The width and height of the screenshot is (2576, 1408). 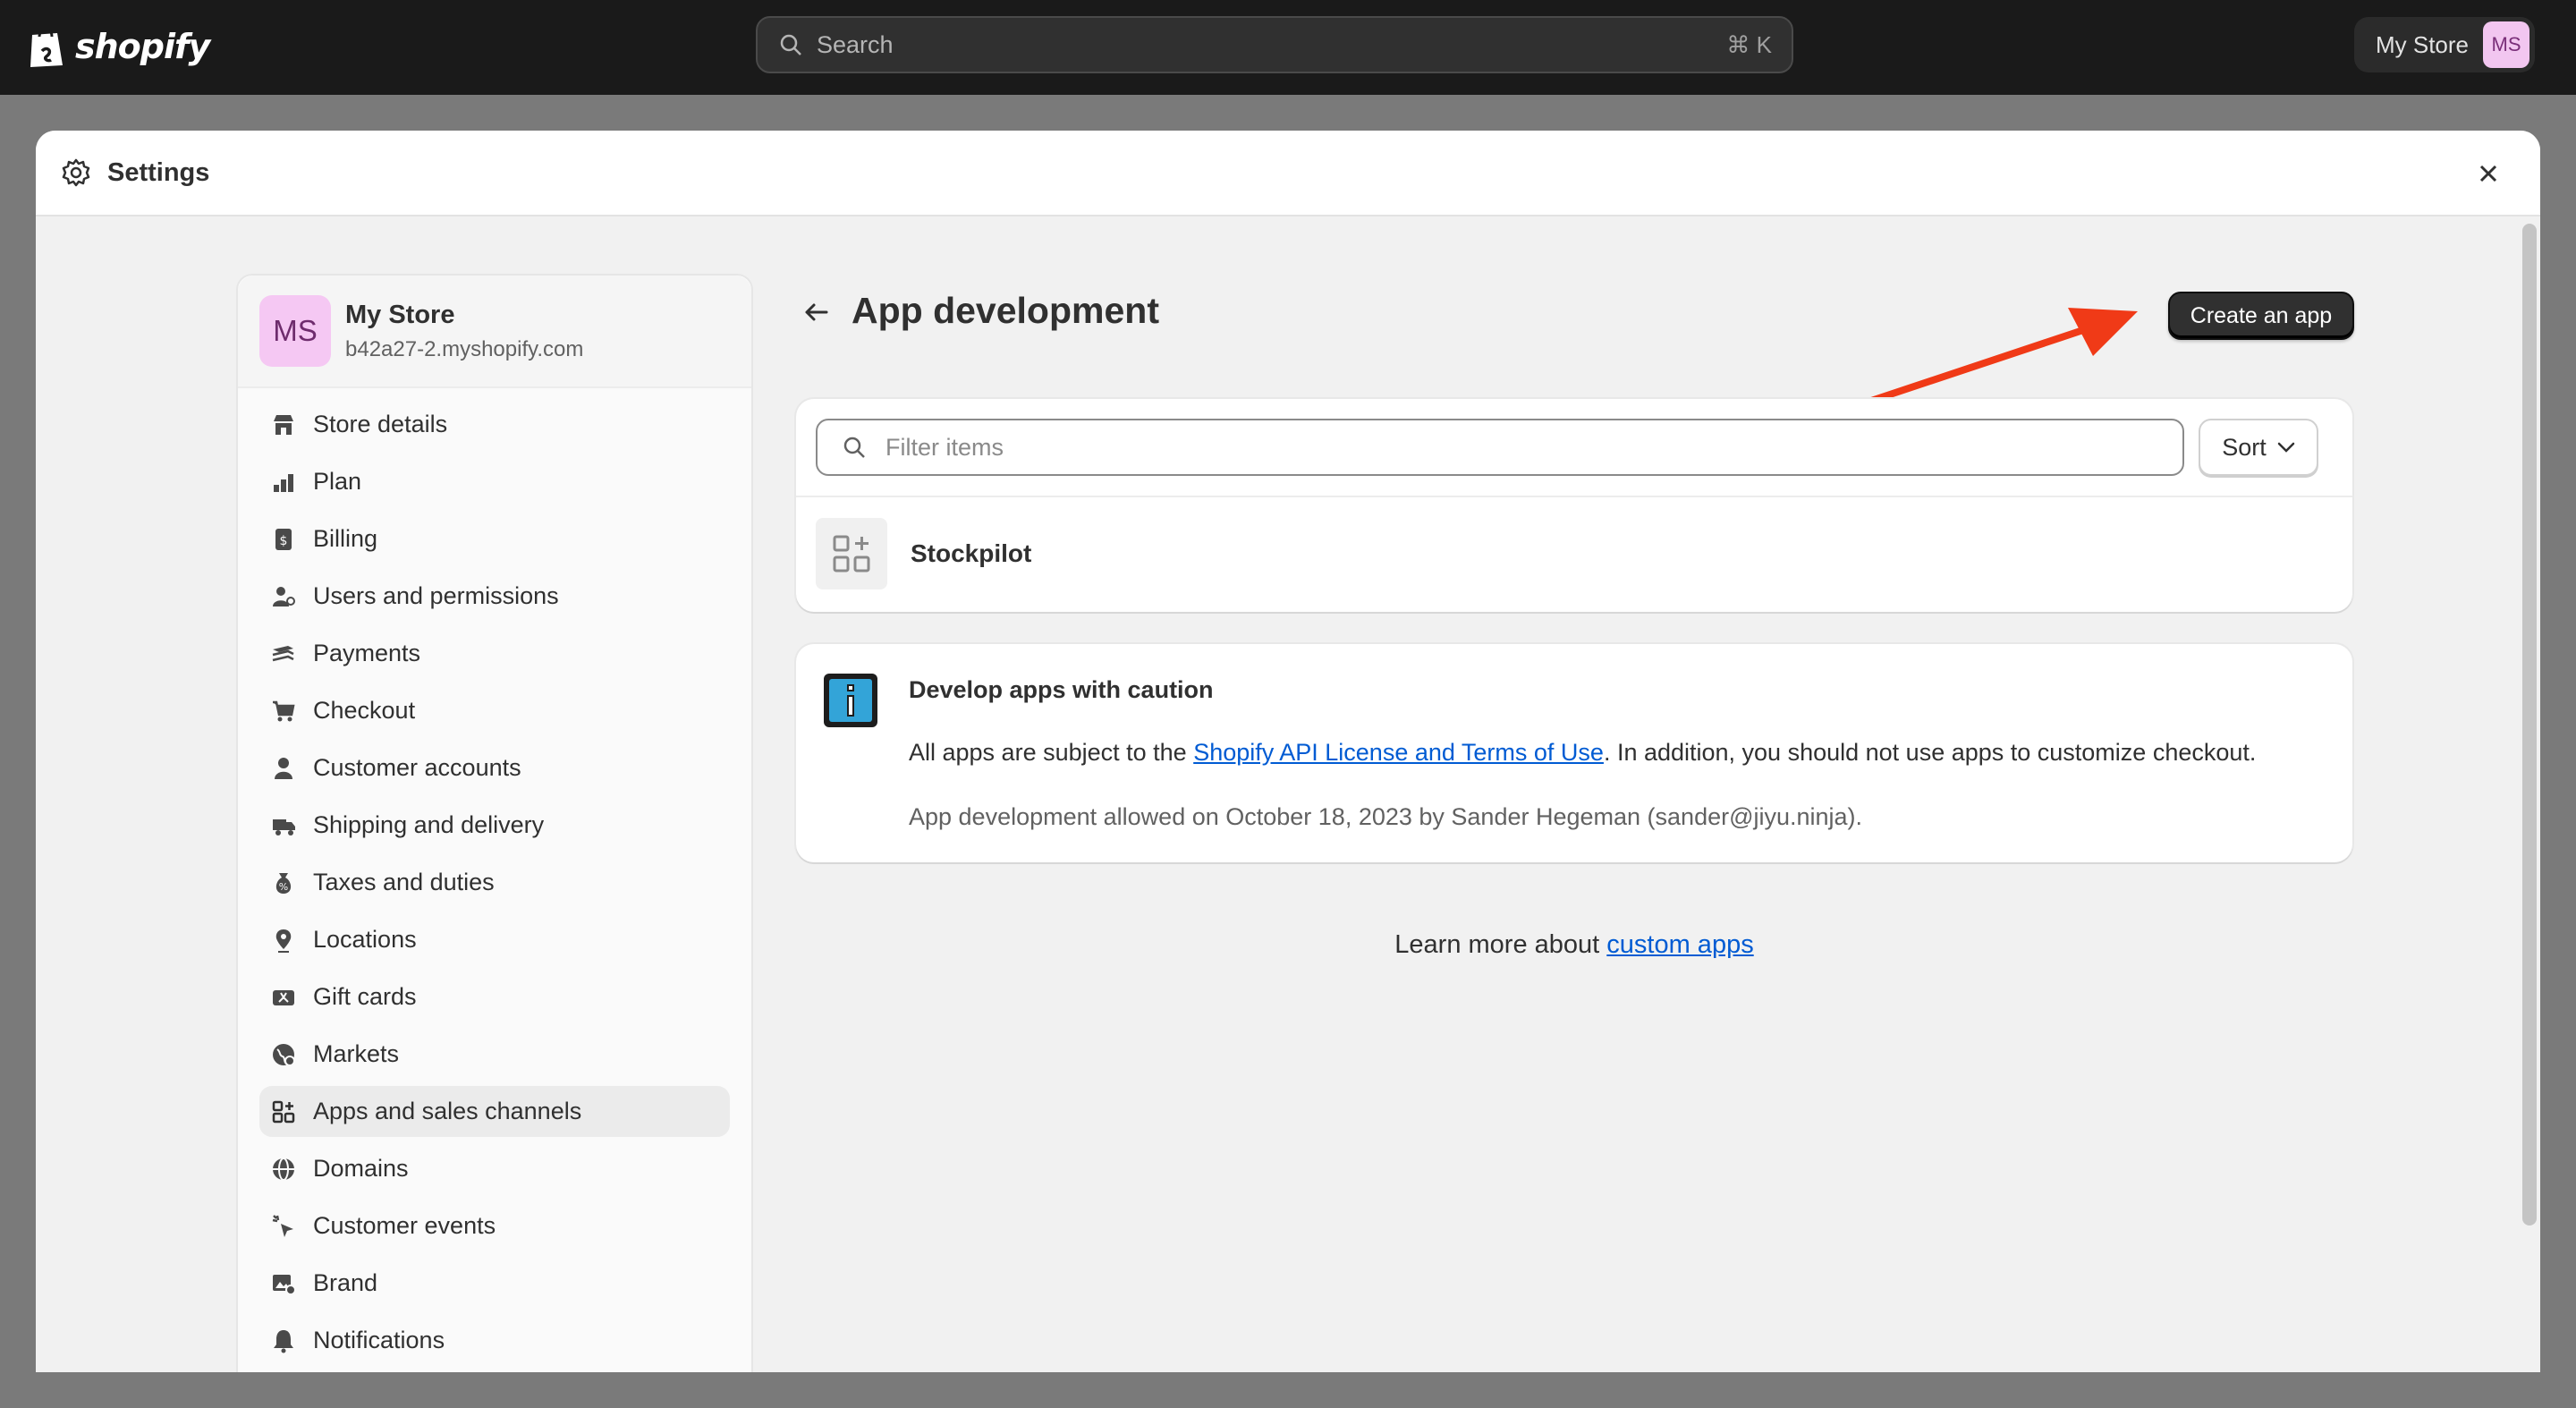 I want to click on apps-card: Filter items Sort Stockpilot, so click(x=1574, y=505).